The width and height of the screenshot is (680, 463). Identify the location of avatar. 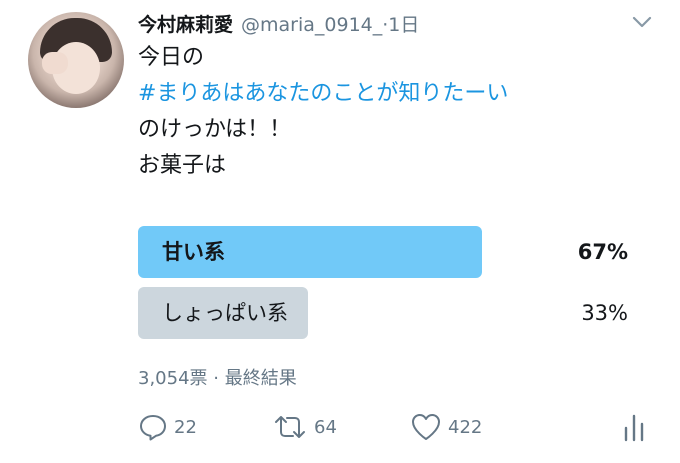
(76, 60).